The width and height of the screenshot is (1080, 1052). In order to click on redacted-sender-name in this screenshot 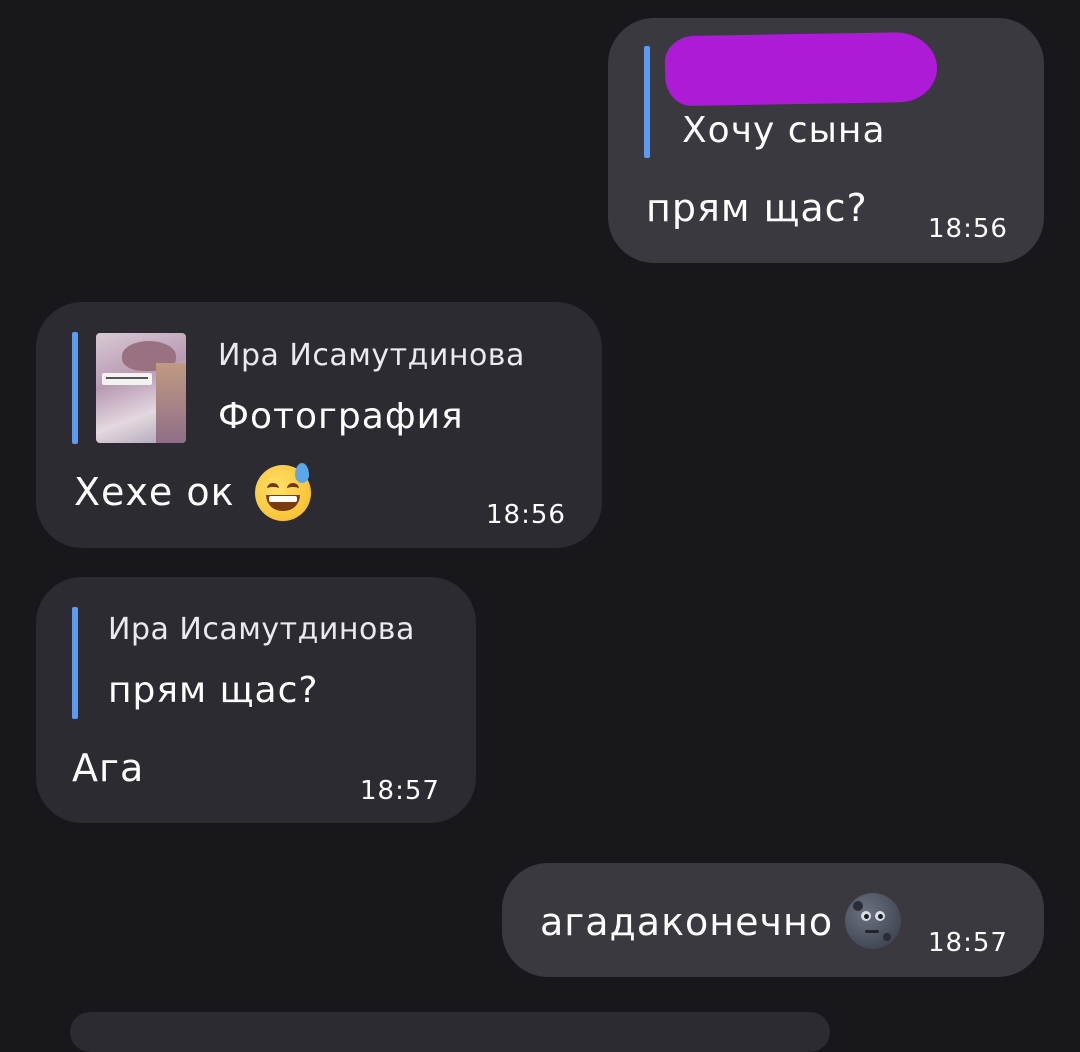, I will do `click(801, 69)`.